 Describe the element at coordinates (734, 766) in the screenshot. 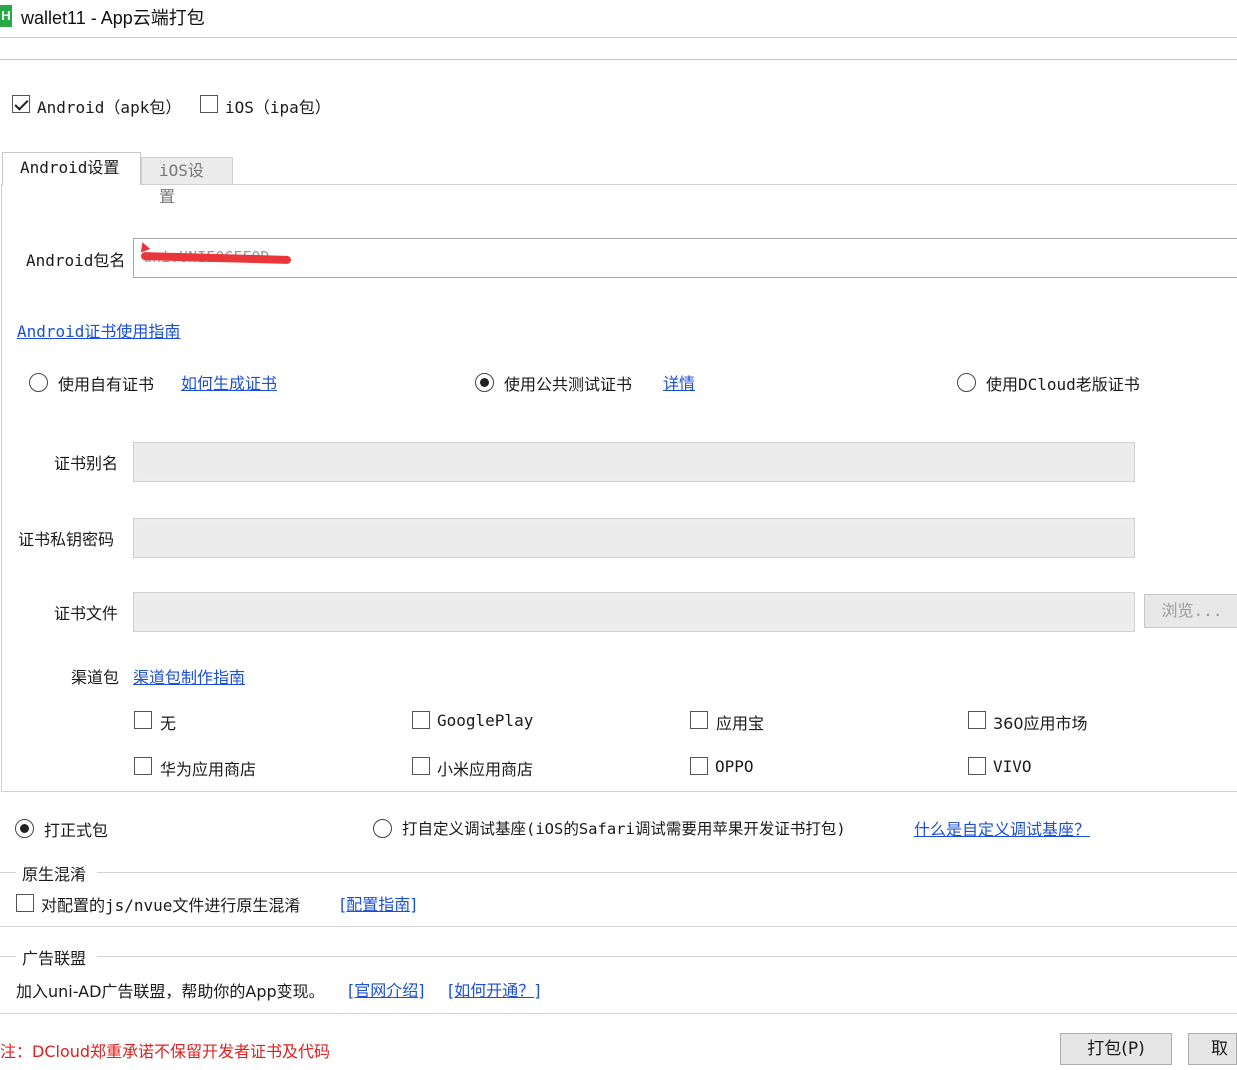

I see `channel-oppo-label: OPPO` at that location.